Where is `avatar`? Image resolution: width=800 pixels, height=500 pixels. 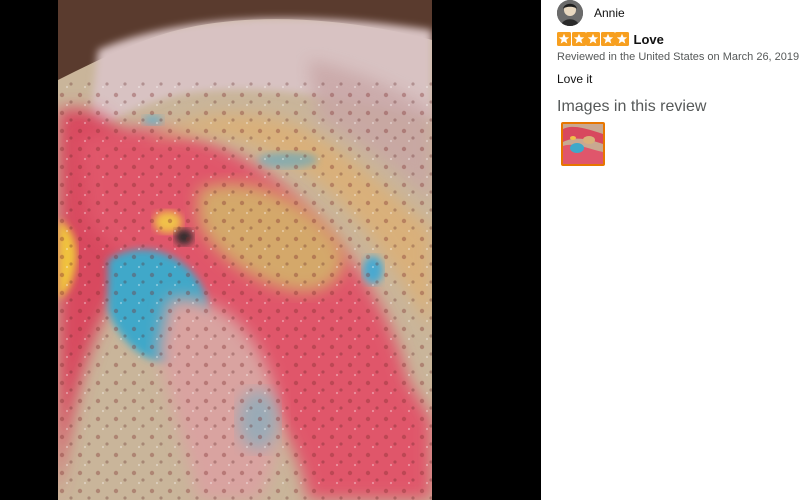
avatar is located at coordinates (570, 13).